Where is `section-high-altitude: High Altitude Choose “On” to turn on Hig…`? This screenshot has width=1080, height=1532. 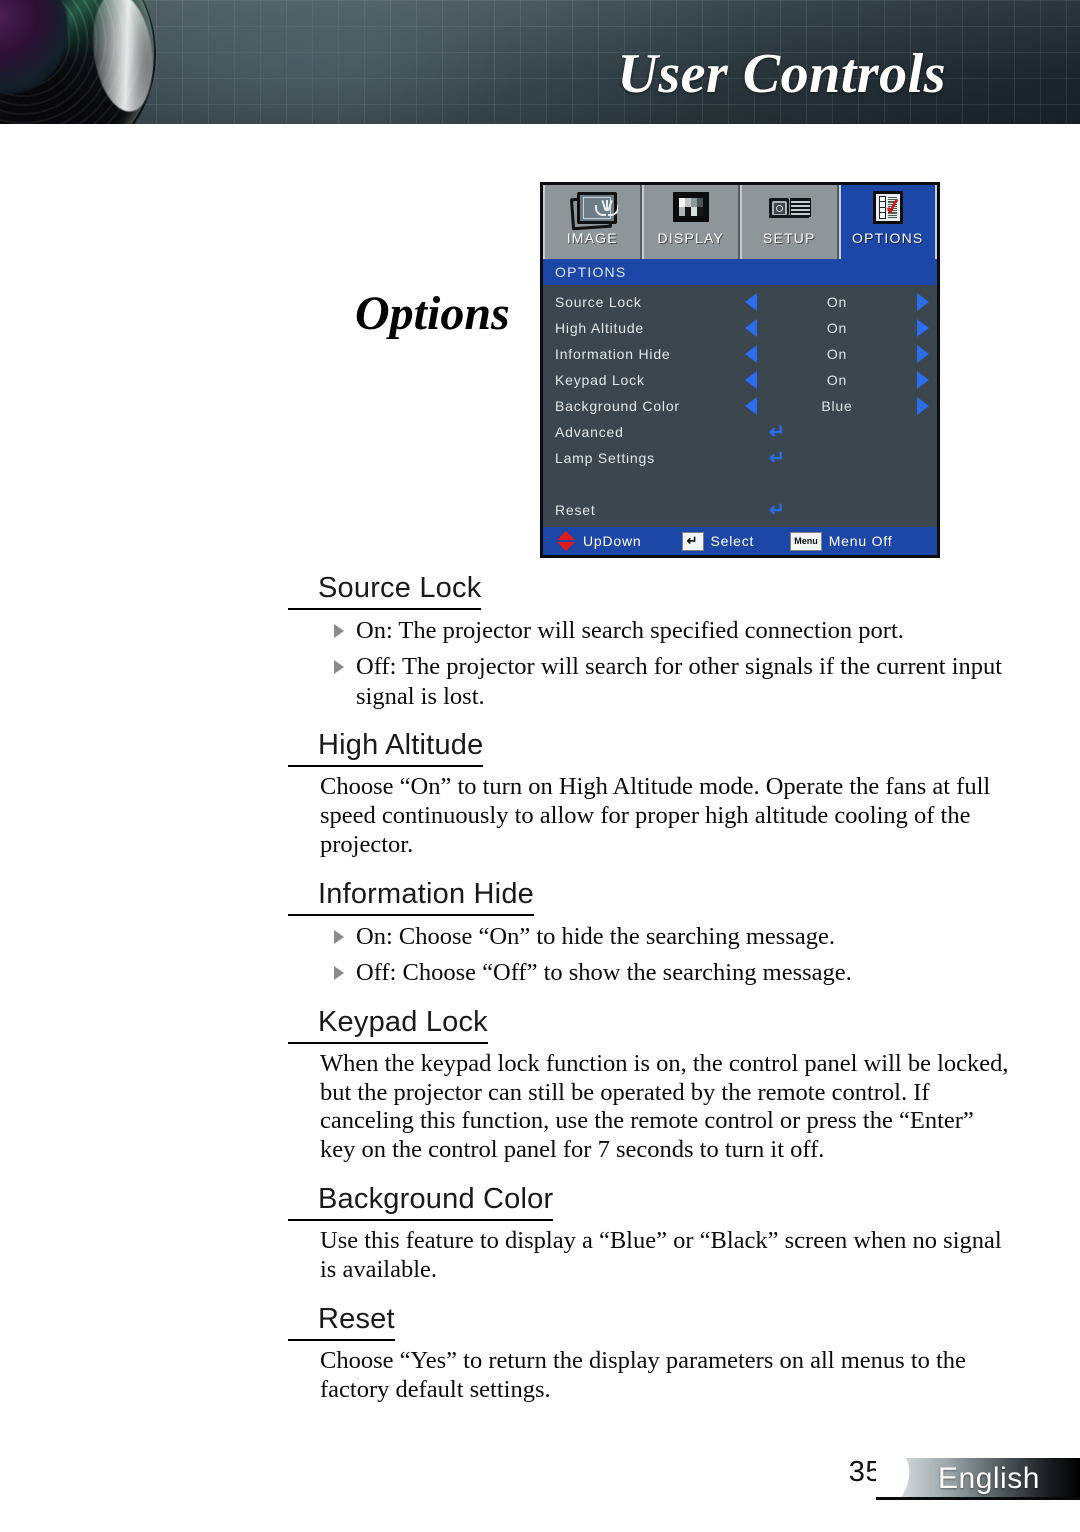
section-high-altitude: High Altitude Choose “On” to turn on Hig… is located at coordinates (653, 794).